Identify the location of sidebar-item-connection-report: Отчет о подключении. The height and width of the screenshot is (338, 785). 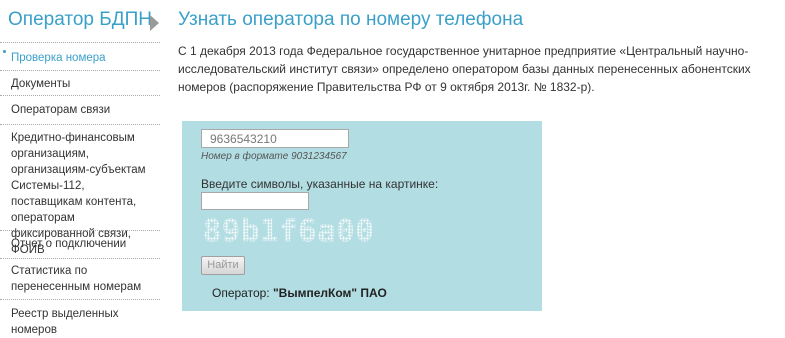
(80, 245).